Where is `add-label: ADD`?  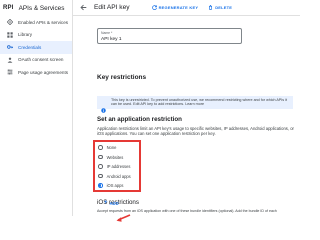 add-label: ADD is located at coordinates (114, 203).